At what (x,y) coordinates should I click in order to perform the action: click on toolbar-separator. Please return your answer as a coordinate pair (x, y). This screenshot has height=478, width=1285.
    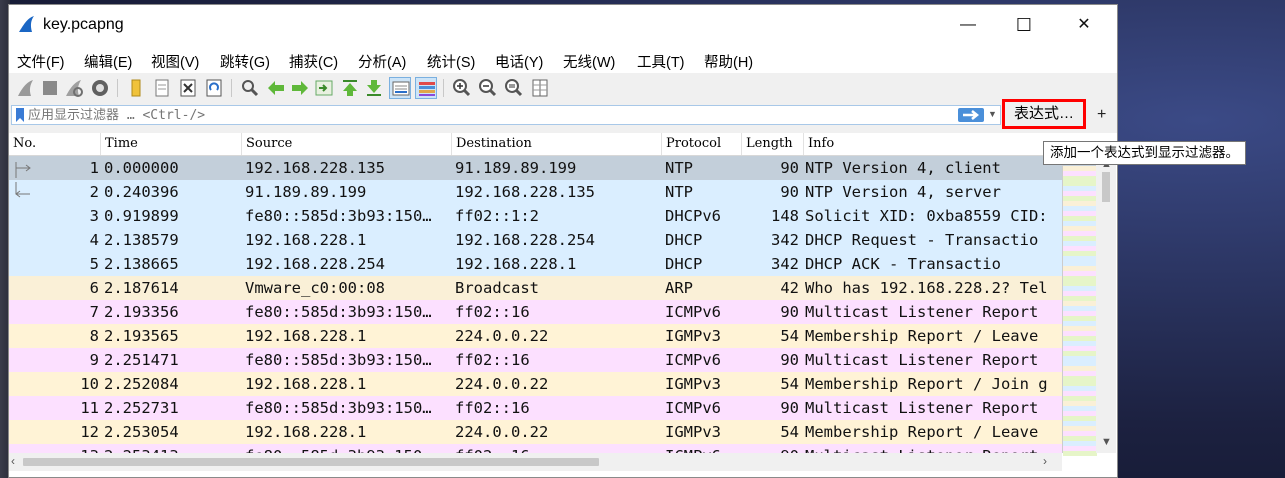
    Looking at the image, I should click on (117, 88).